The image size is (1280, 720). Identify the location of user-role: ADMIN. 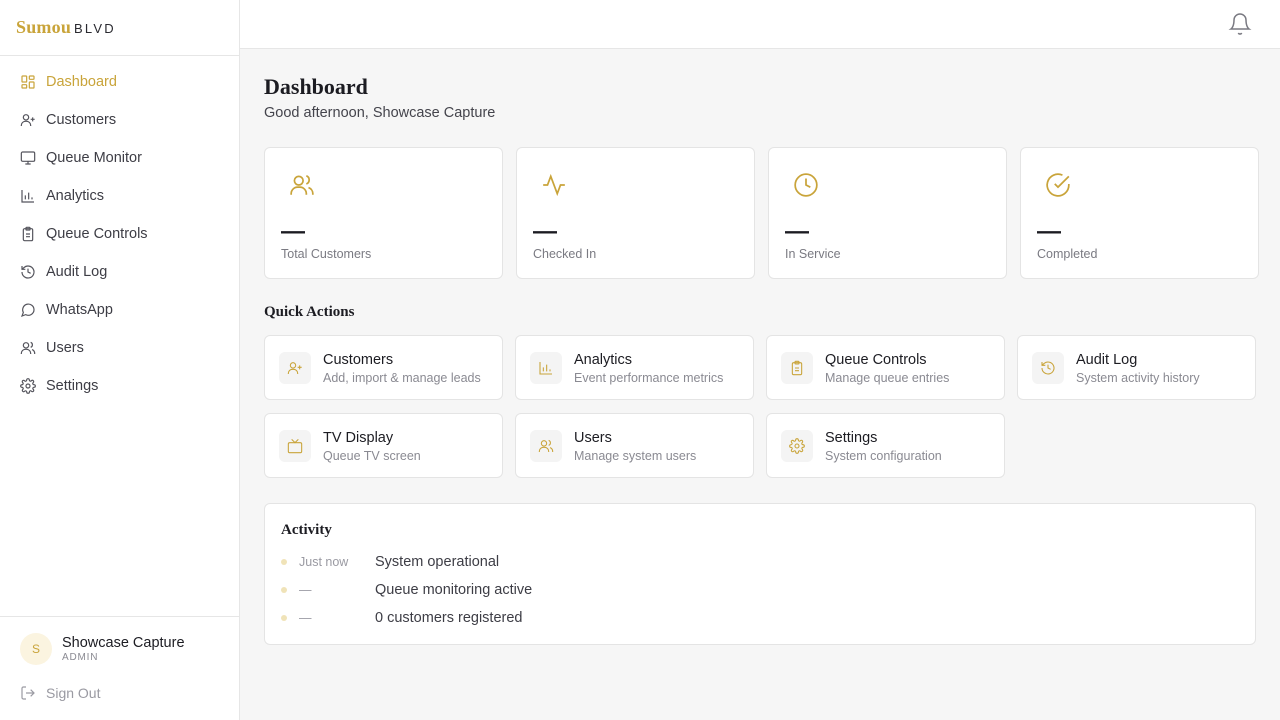
(80, 657).